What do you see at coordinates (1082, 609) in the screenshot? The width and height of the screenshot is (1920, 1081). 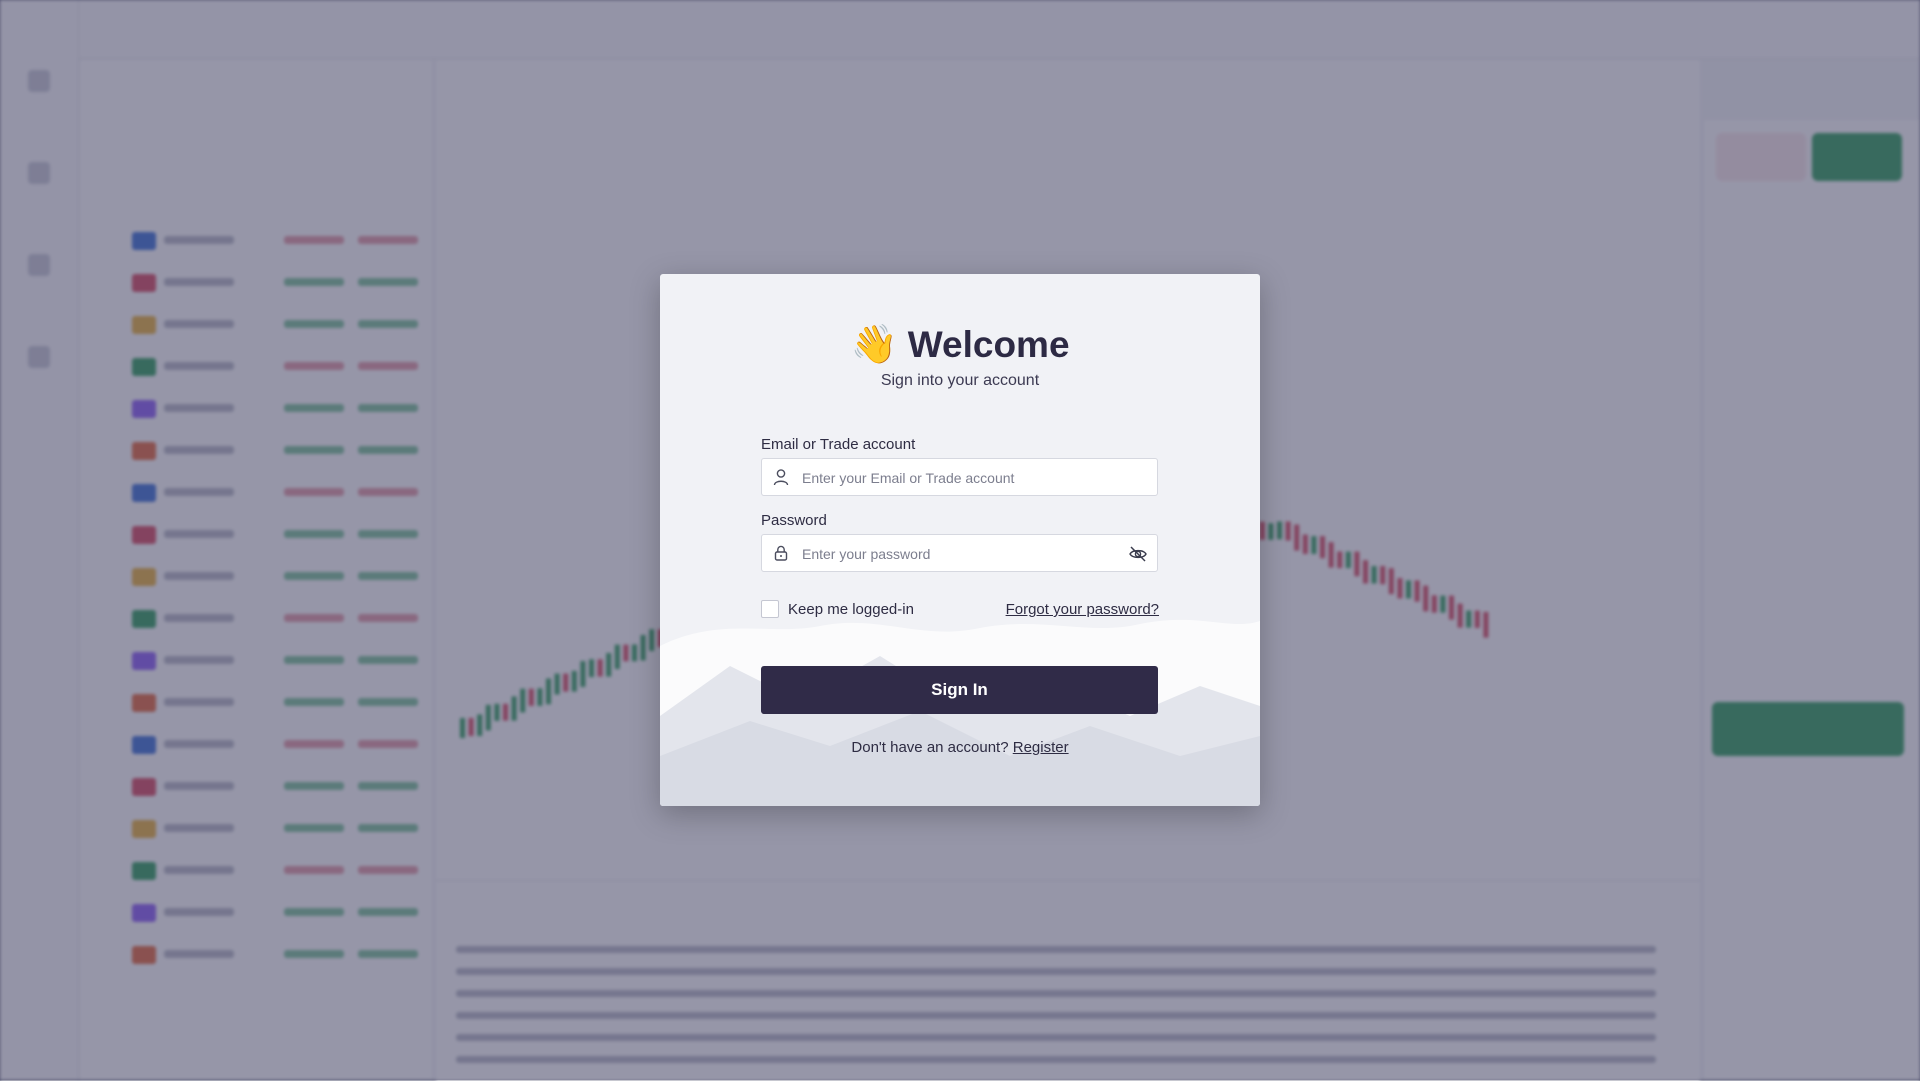 I see `forgot-password-link: Forgot your password?` at bounding box center [1082, 609].